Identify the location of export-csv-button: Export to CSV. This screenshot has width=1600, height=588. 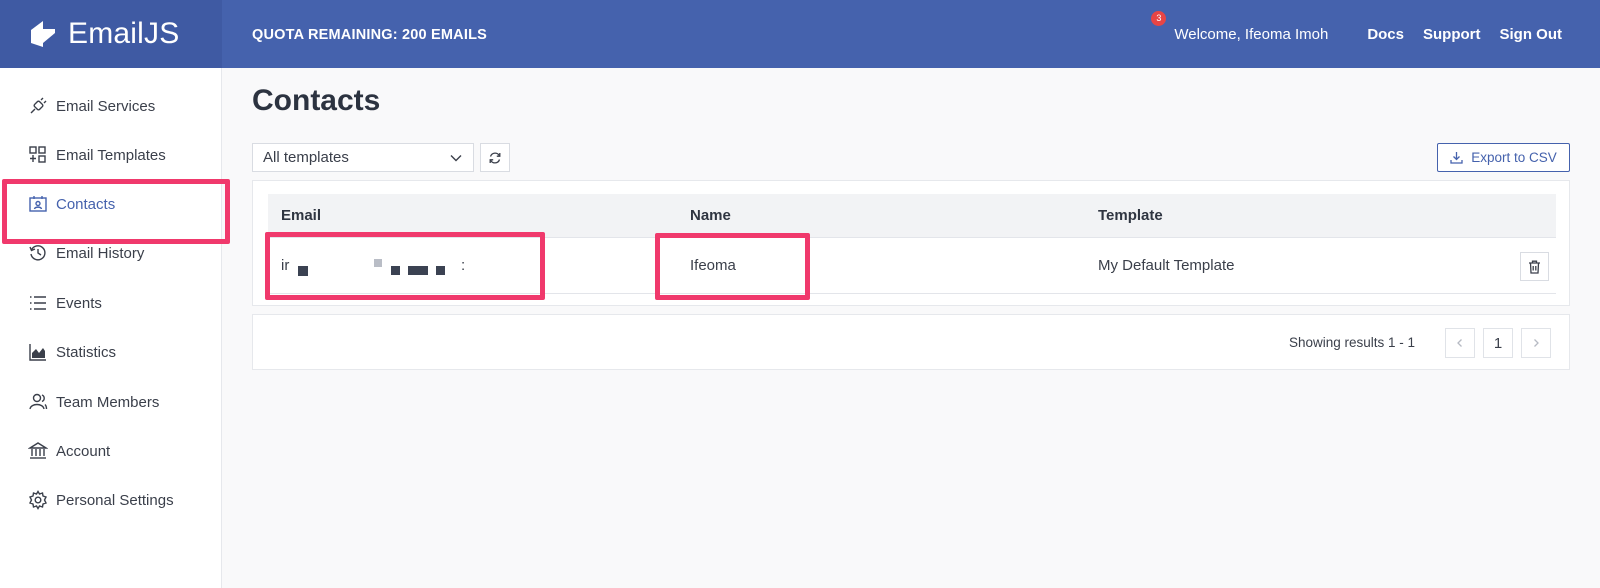
(1503, 157).